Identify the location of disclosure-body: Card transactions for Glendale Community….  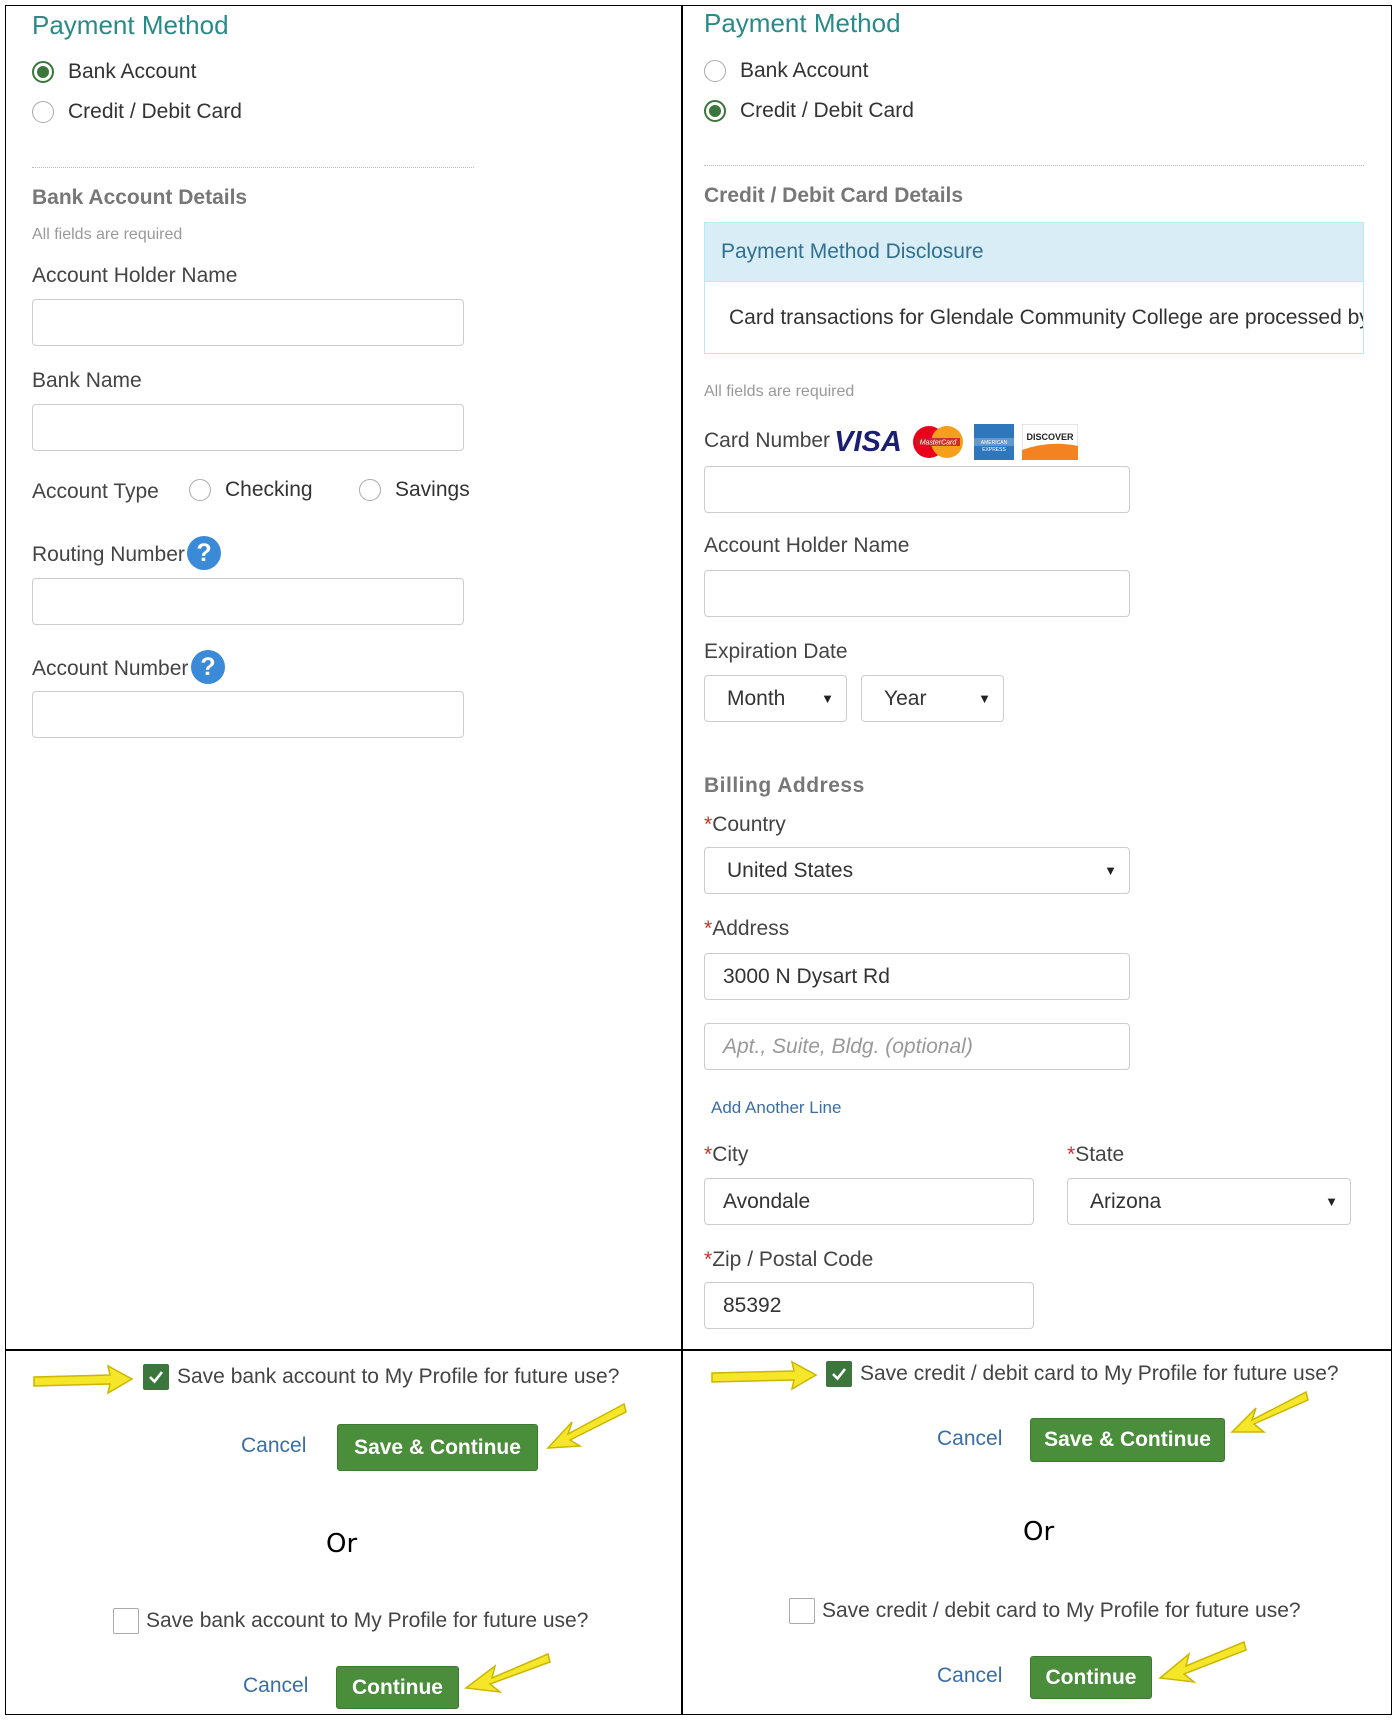
(1034, 318).